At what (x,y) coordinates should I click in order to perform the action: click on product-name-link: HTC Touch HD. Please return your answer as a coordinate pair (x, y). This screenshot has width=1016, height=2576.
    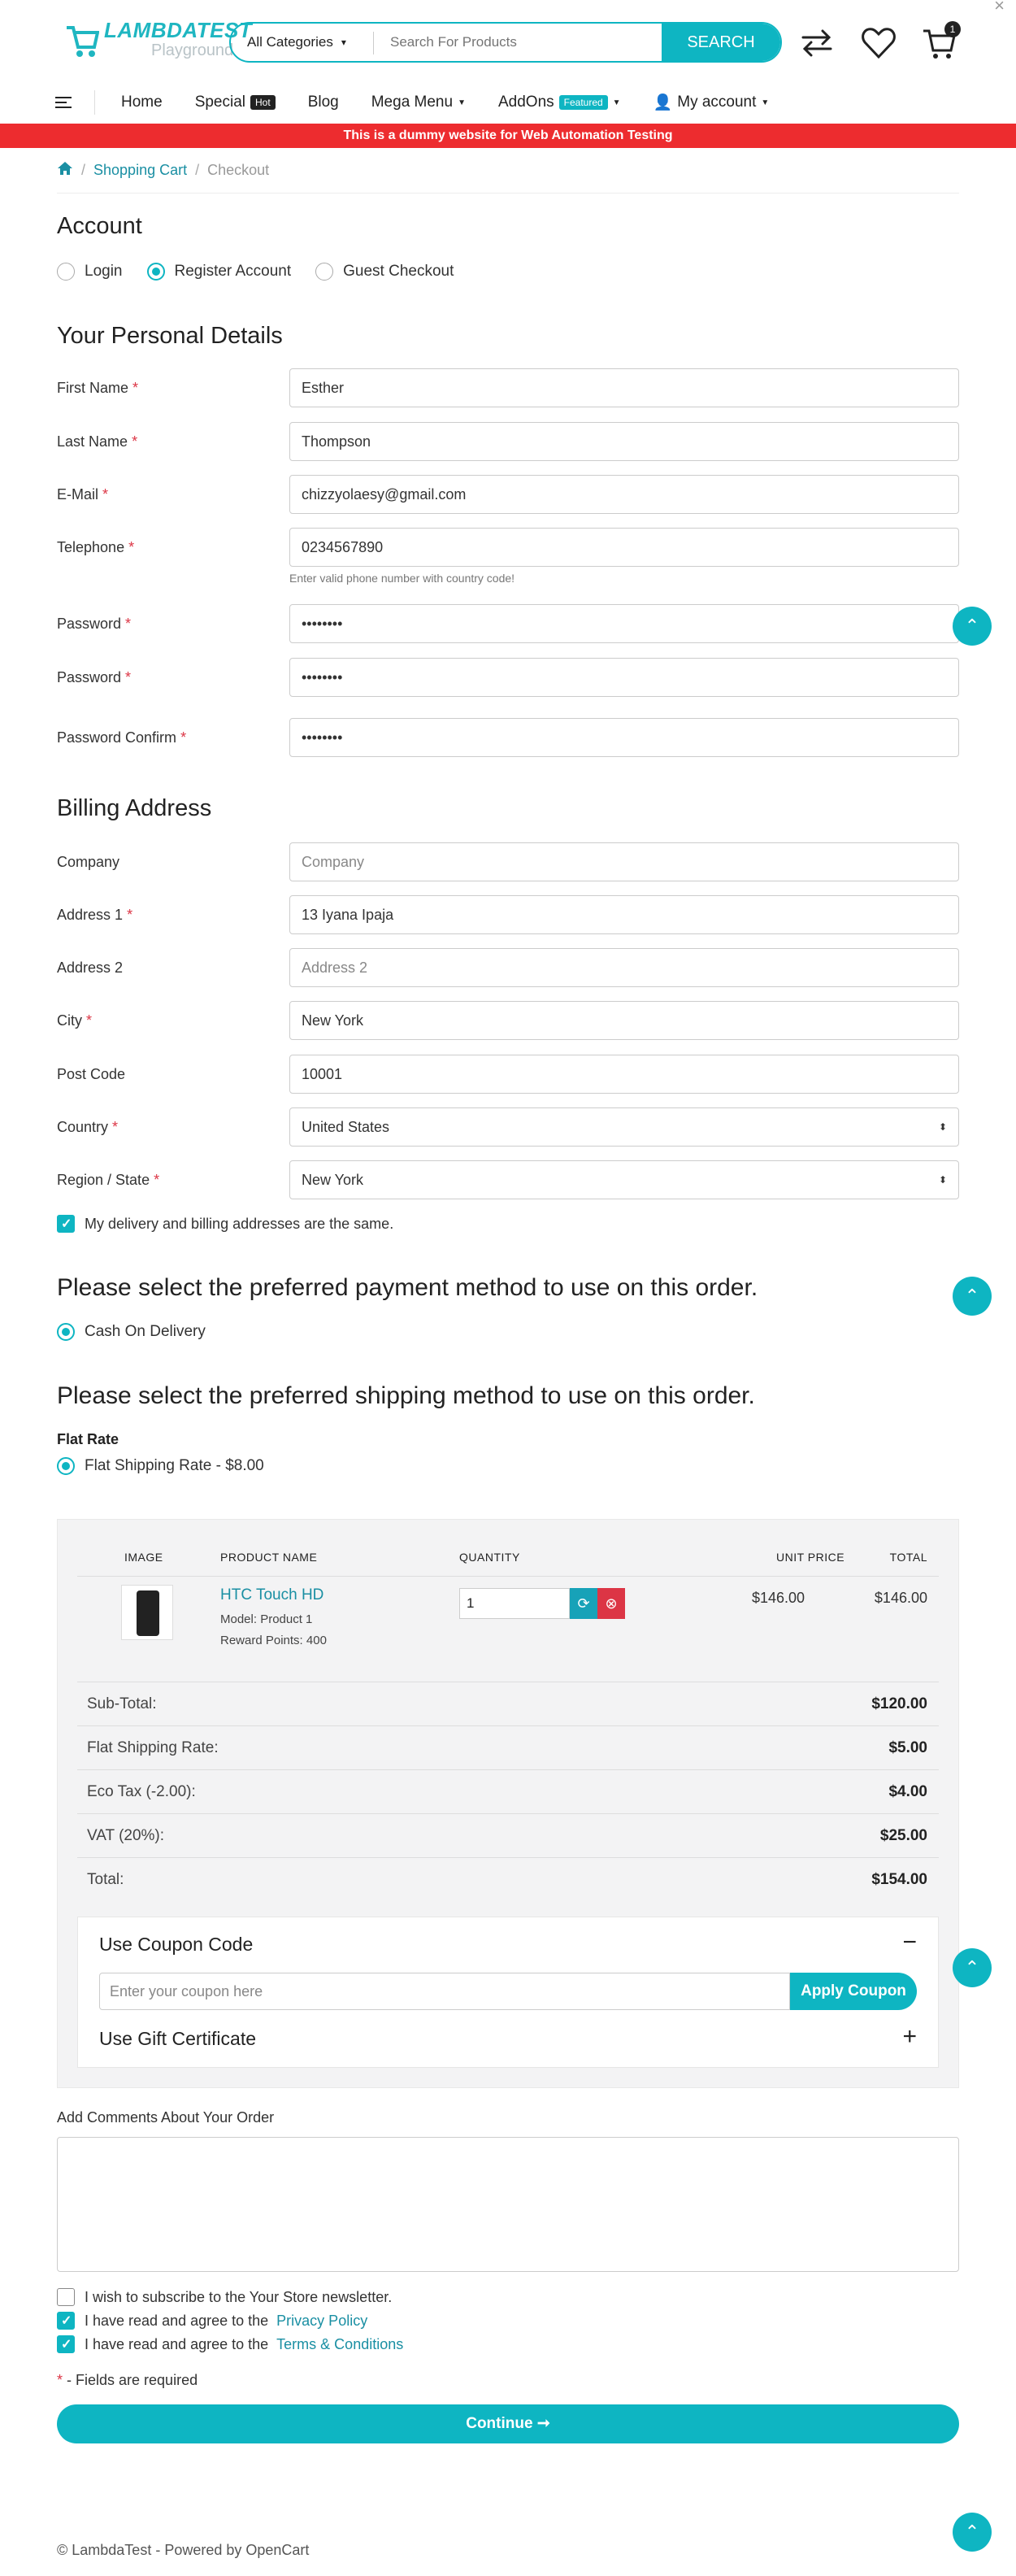
    Looking at the image, I should click on (271, 1595).